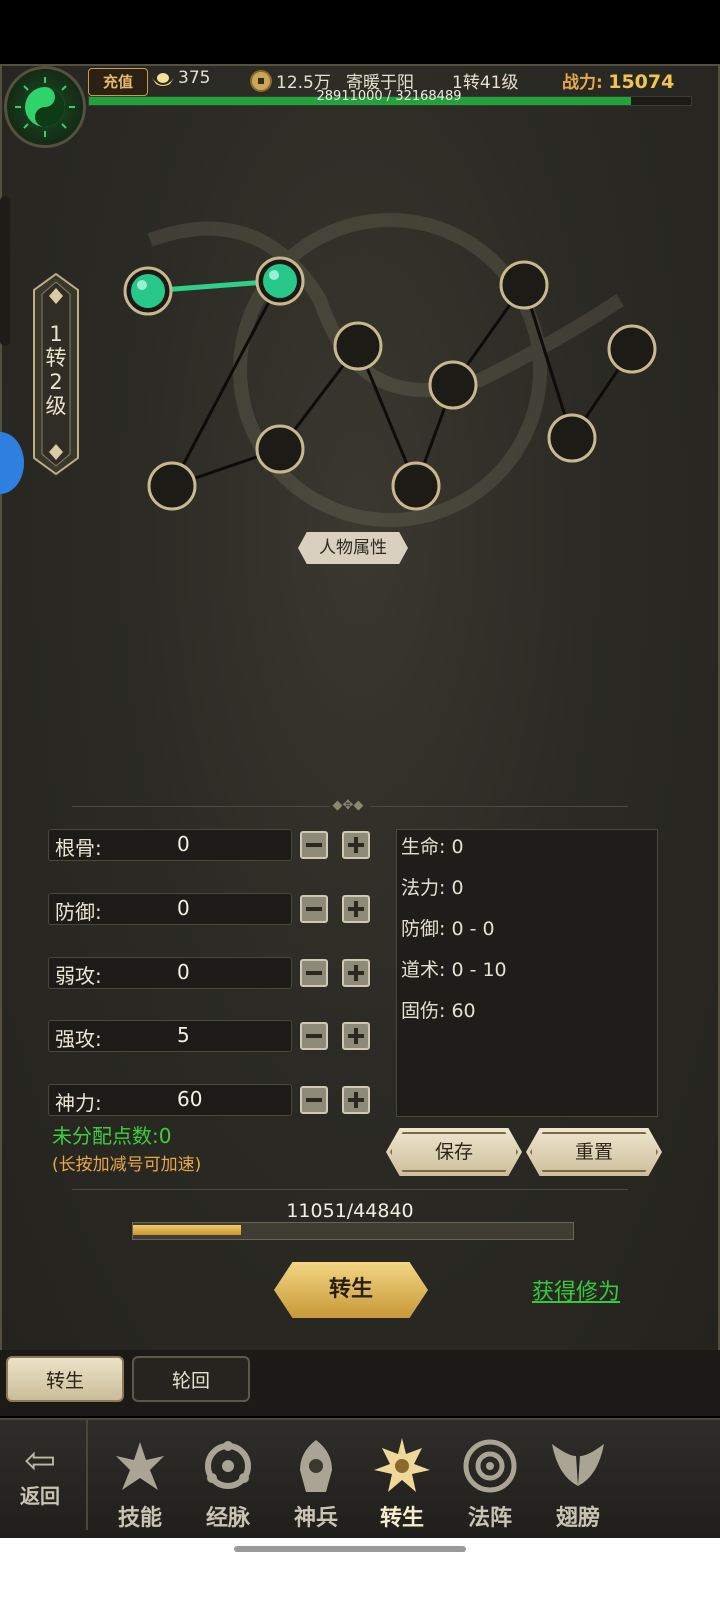 This screenshot has width=720, height=1612. What do you see at coordinates (201, 806) in the screenshot?
I see `divider-left` at bounding box center [201, 806].